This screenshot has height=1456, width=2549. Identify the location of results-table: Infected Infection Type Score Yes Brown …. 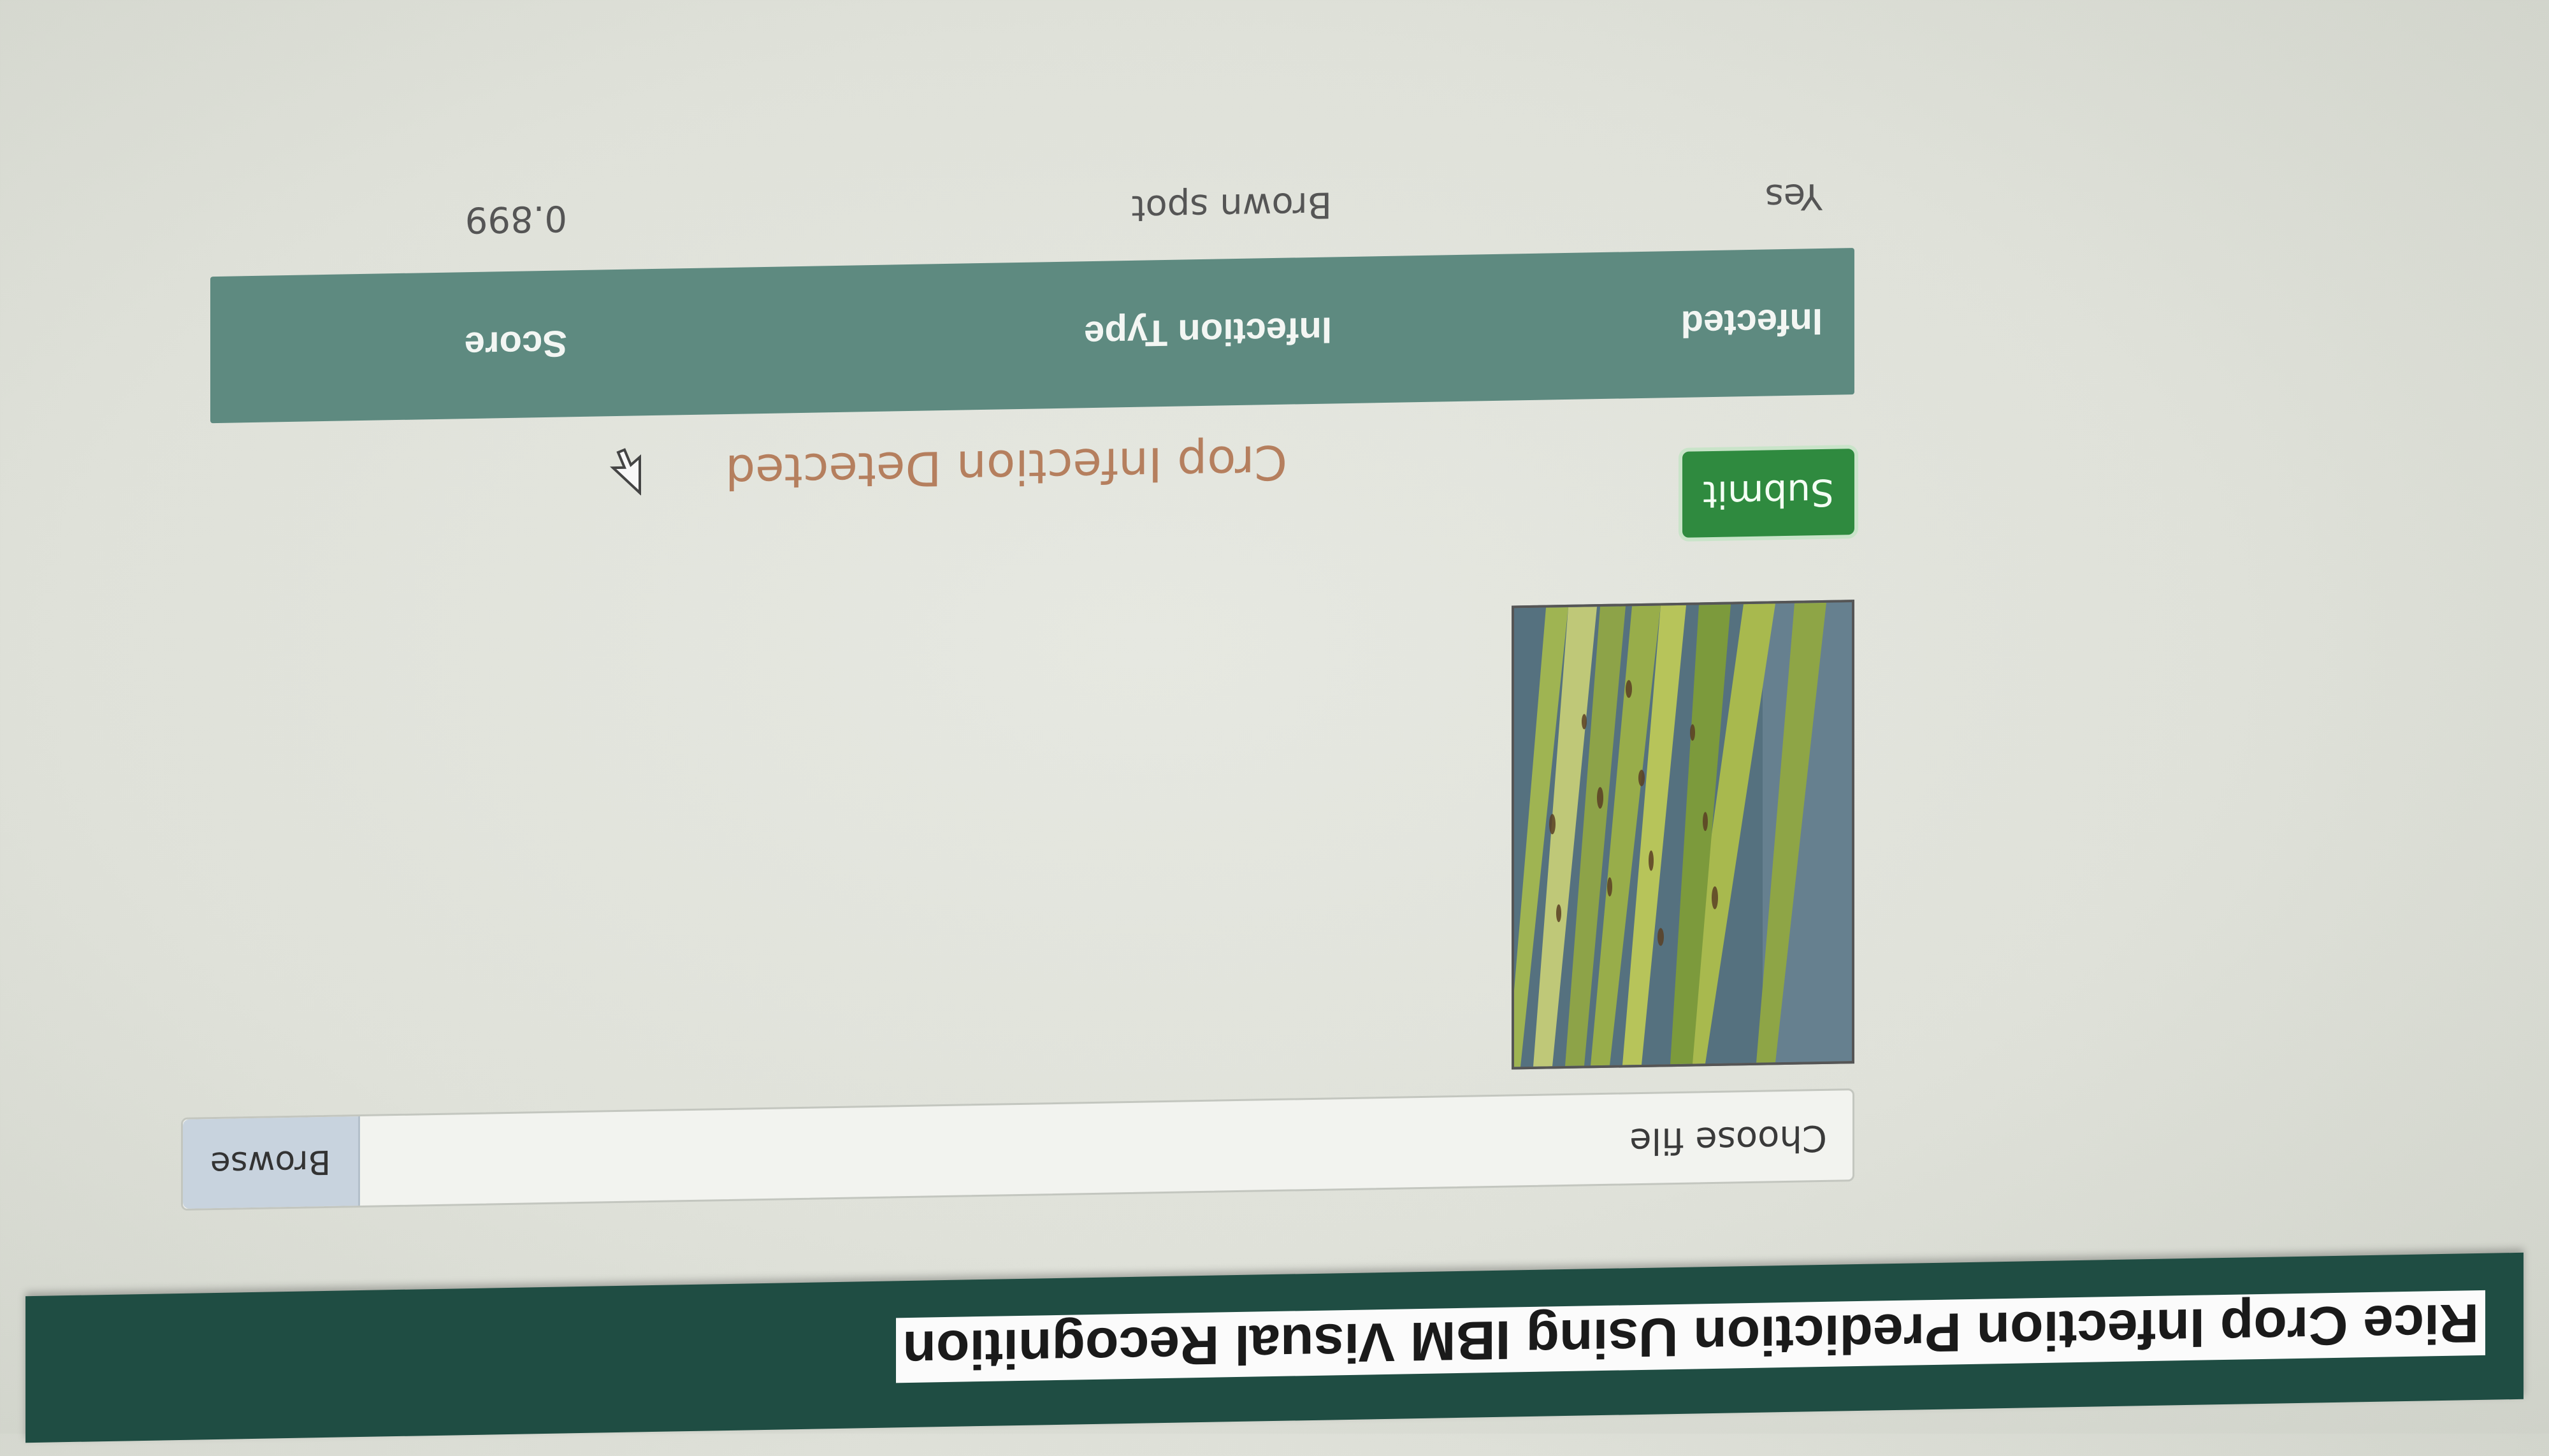
(1032, 282).